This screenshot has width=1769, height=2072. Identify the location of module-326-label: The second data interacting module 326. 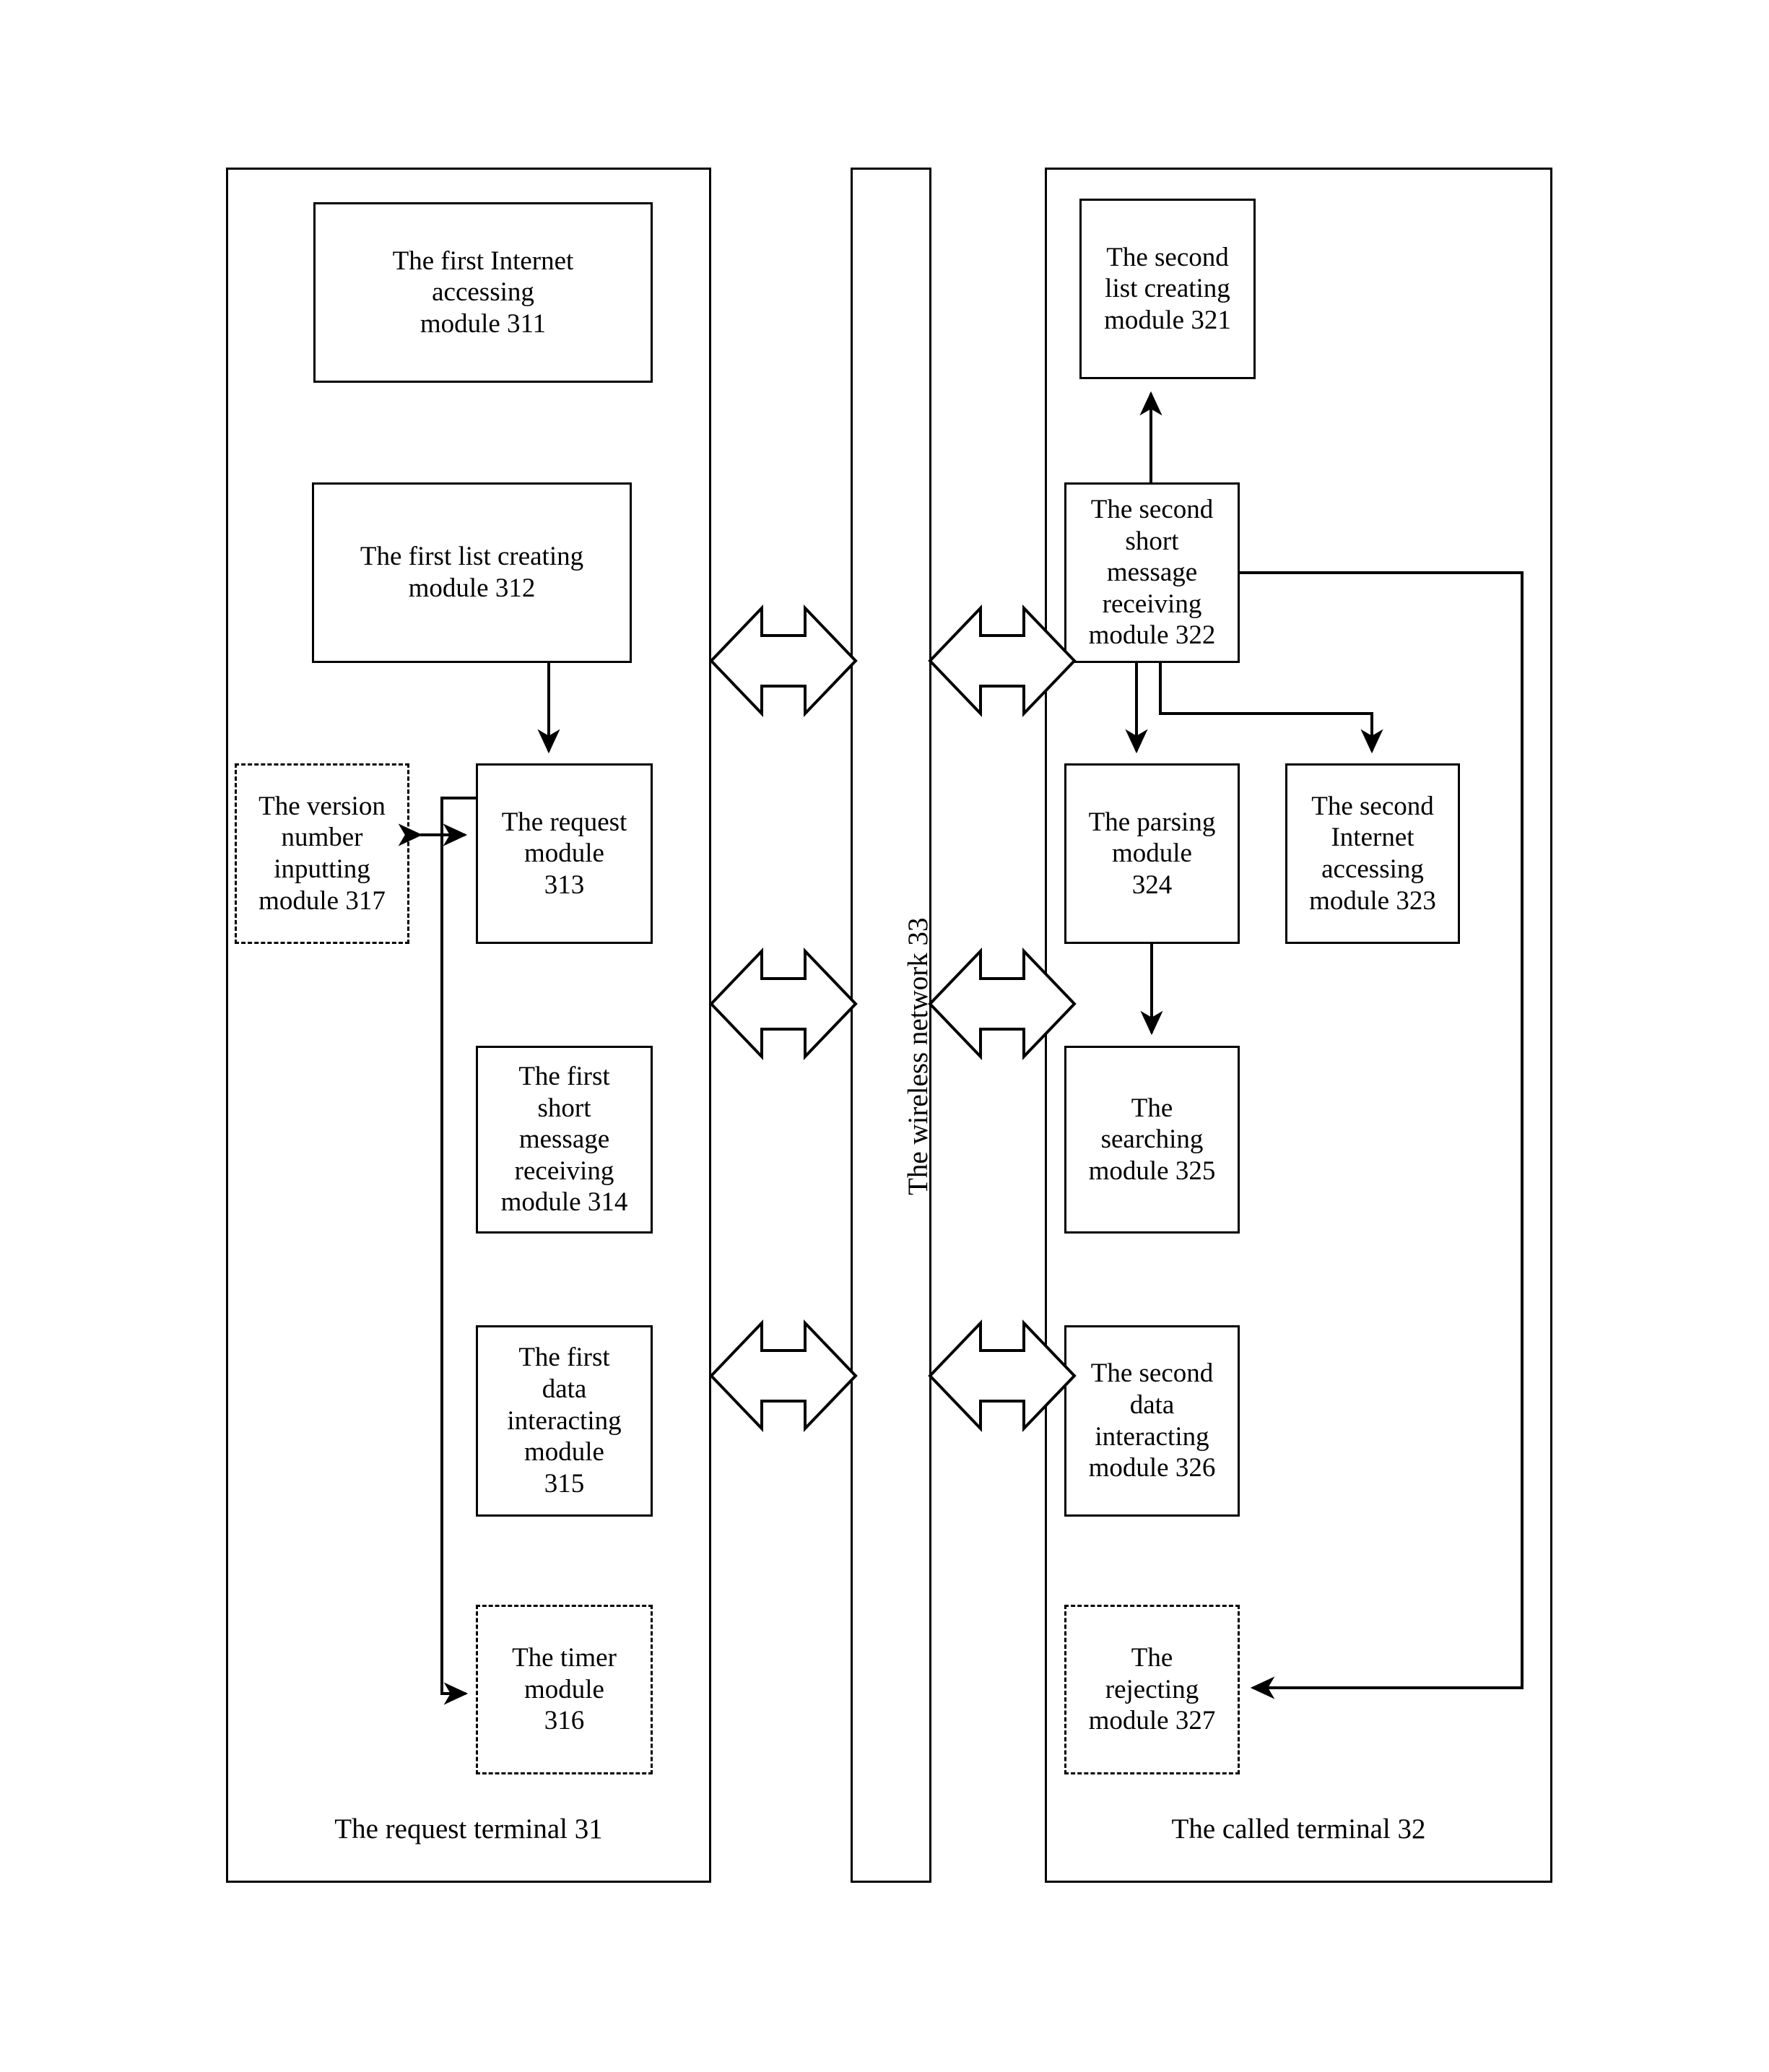
(1152, 1421).